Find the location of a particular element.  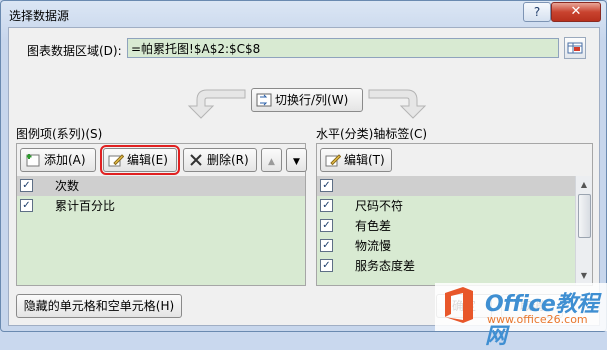

chart-range-input: =帕累托图!$A$2:$C$8 is located at coordinates (343, 48).